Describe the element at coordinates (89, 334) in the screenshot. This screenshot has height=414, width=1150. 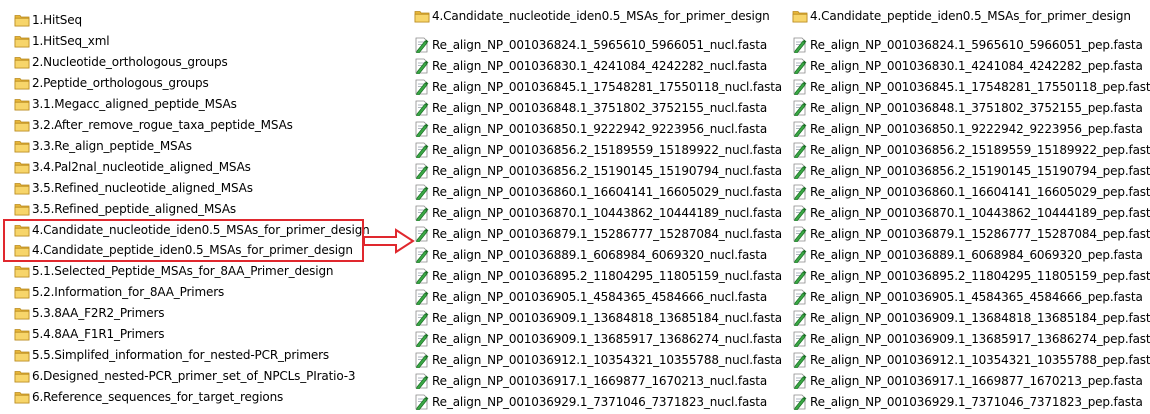
I see `folder-item: 5.4.8AA_F1R1_Primers` at that location.